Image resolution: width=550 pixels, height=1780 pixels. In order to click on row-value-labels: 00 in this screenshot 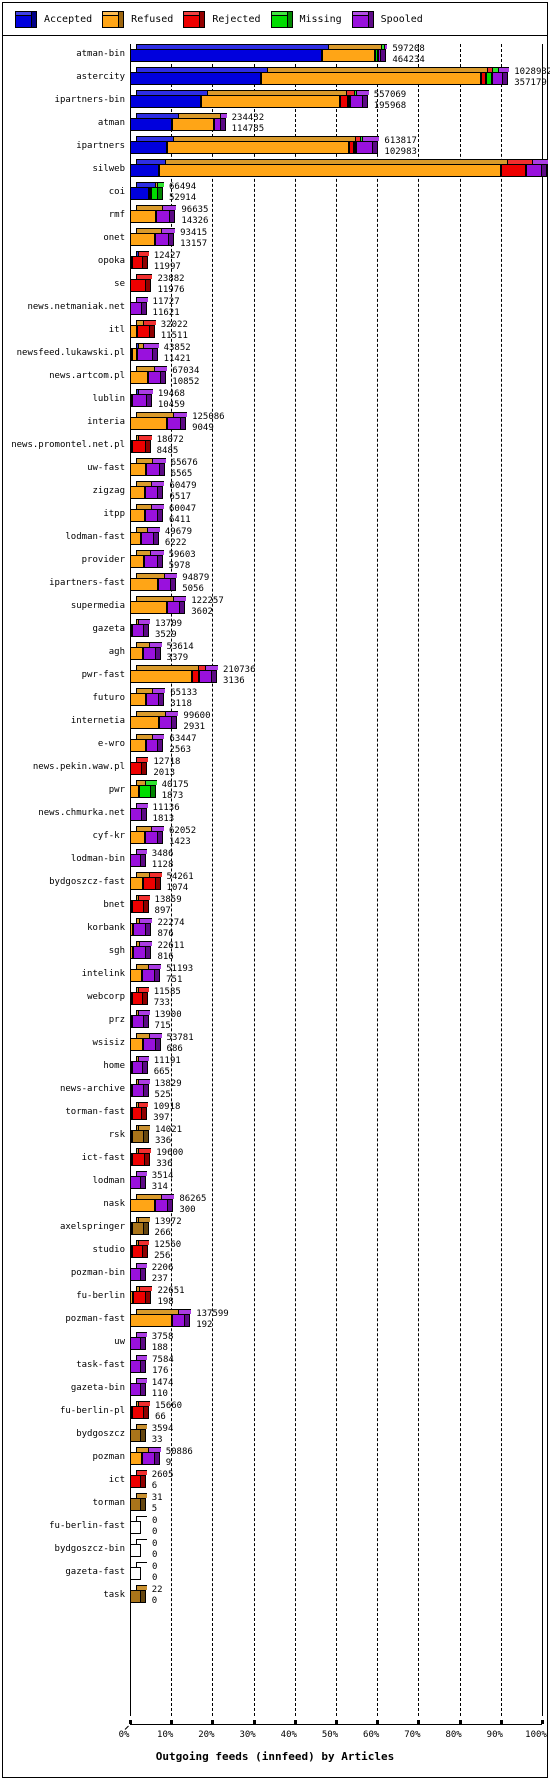, I will do `click(154, 1527)`.